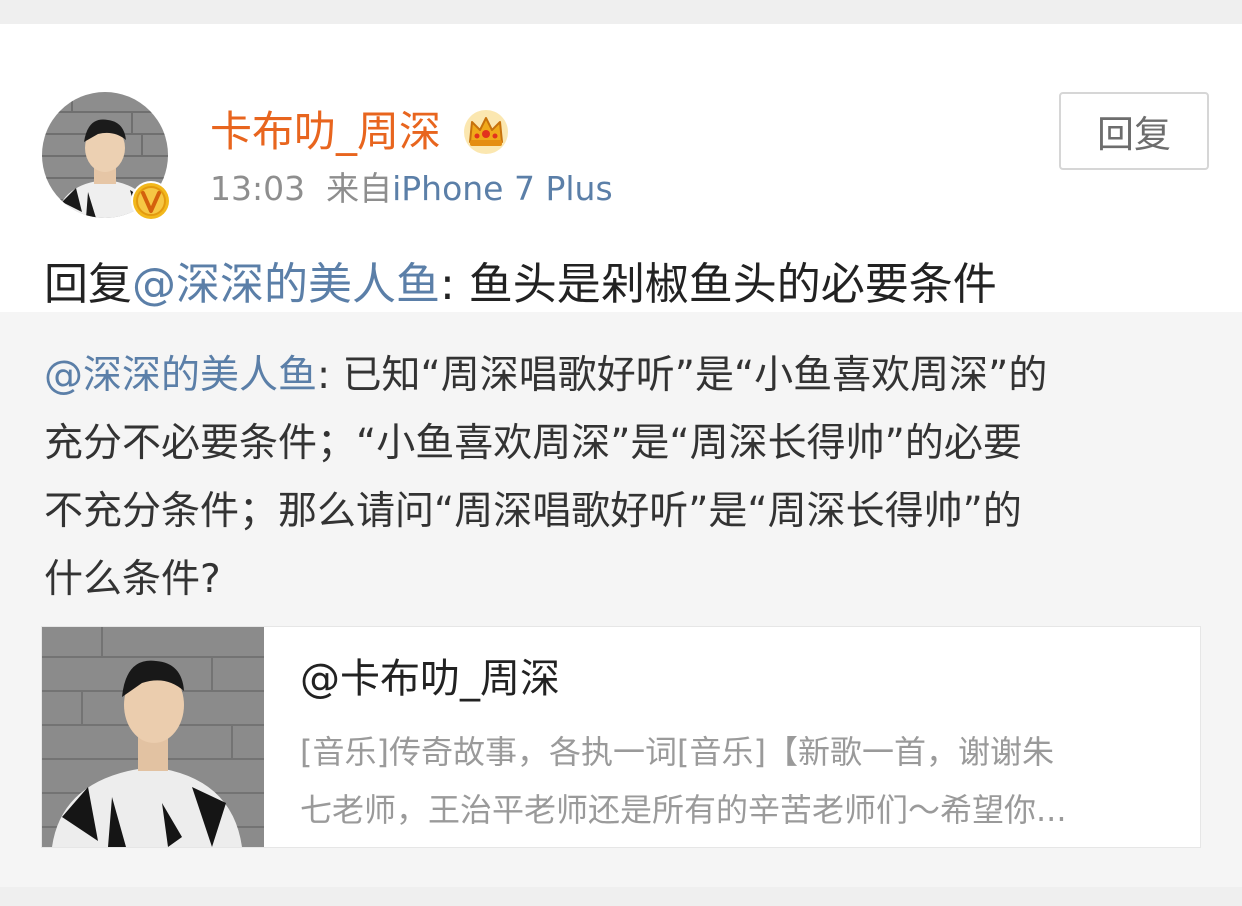  What do you see at coordinates (621, 12) in the screenshot?
I see `top-divider` at bounding box center [621, 12].